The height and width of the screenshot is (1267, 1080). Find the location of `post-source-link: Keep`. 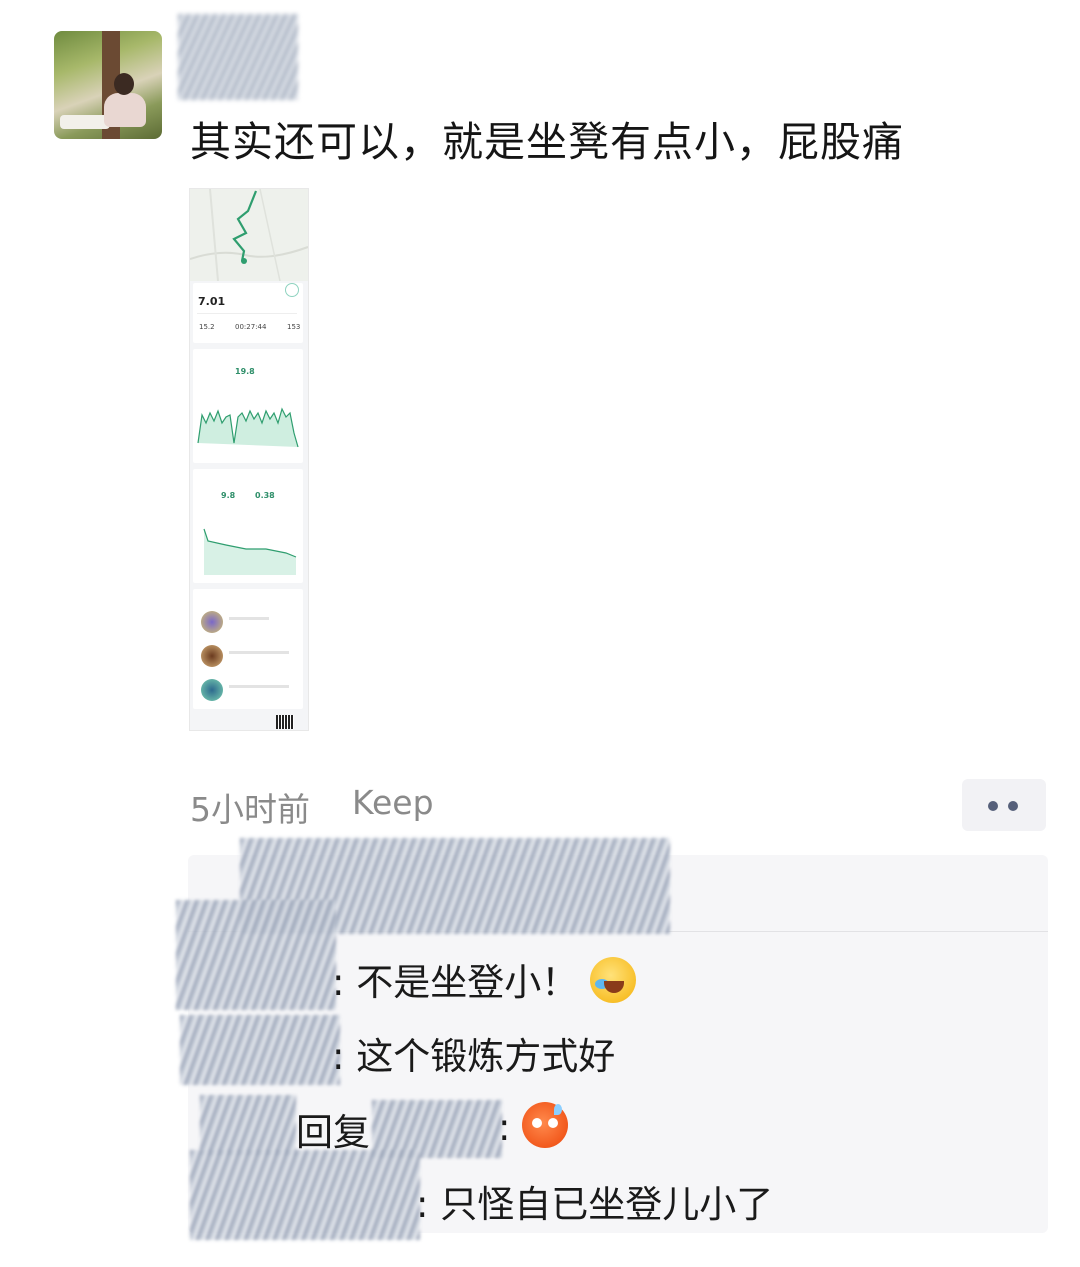

post-source-link: Keep is located at coordinates (393, 802).